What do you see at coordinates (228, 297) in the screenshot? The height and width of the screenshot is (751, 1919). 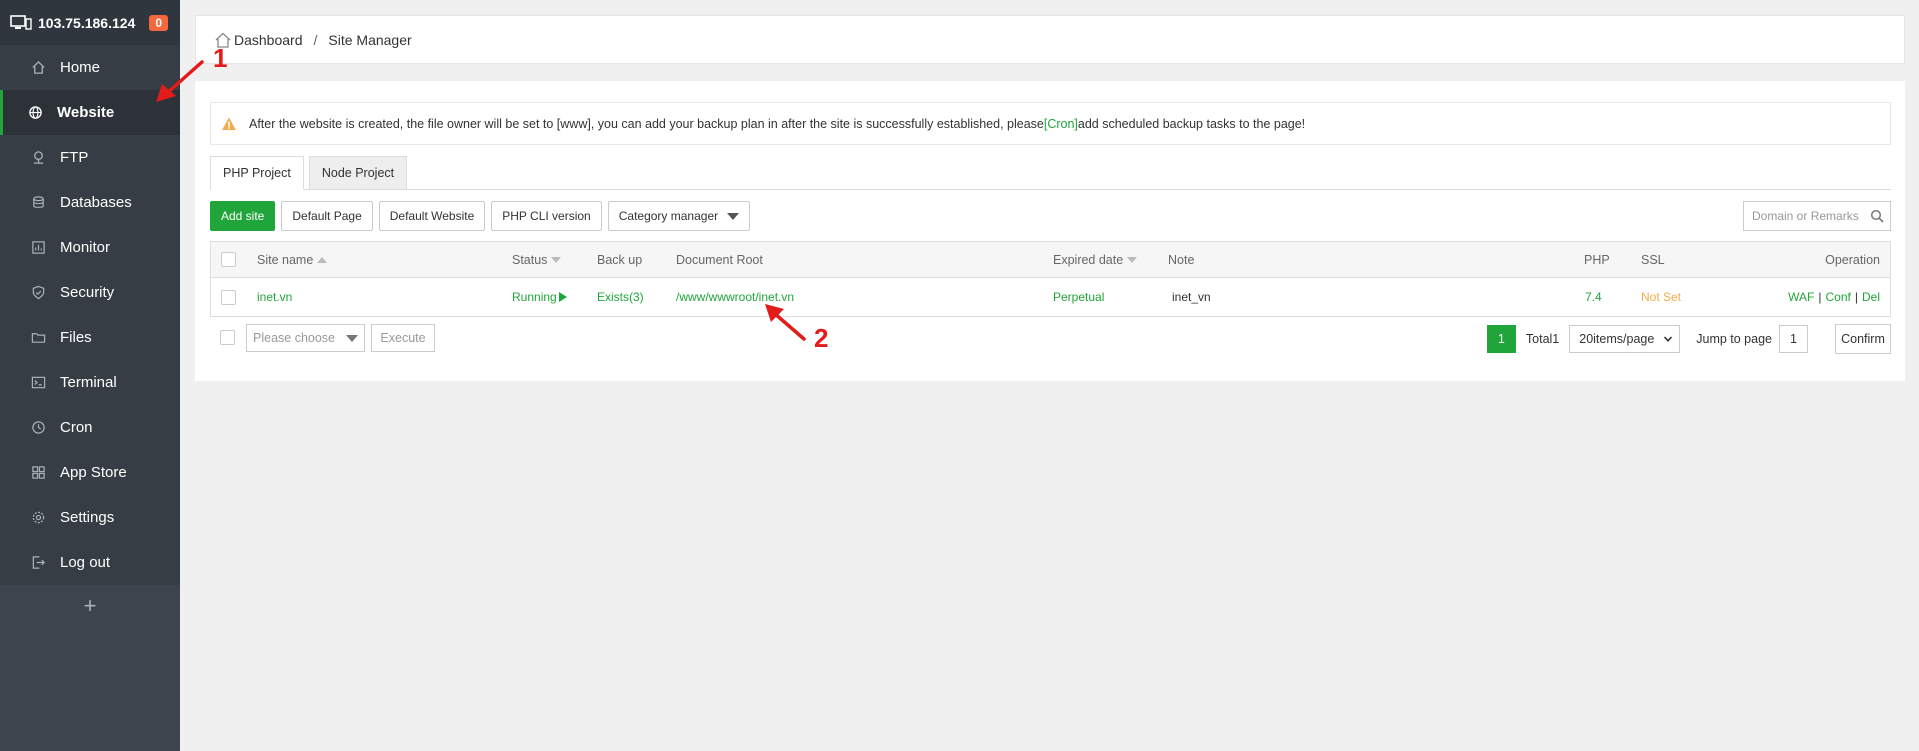 I see `row-checkbox` at bounding box center [228, 297].